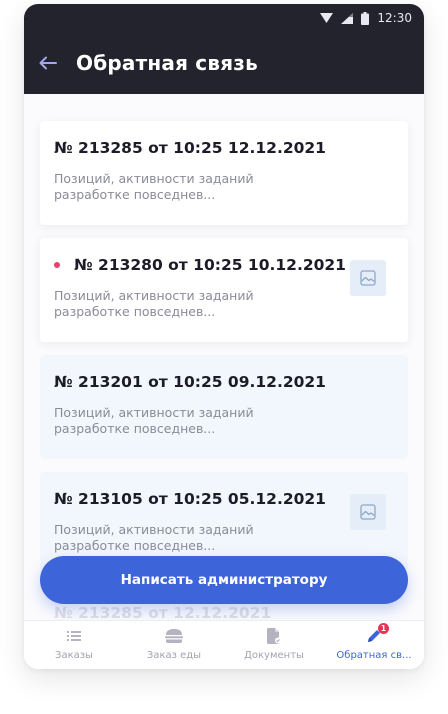 The width and height of the screenshot is (448, 714). Describe the element at coordinates (394, 18) in the screenshot. I see `status-time: 12:30` at that location.